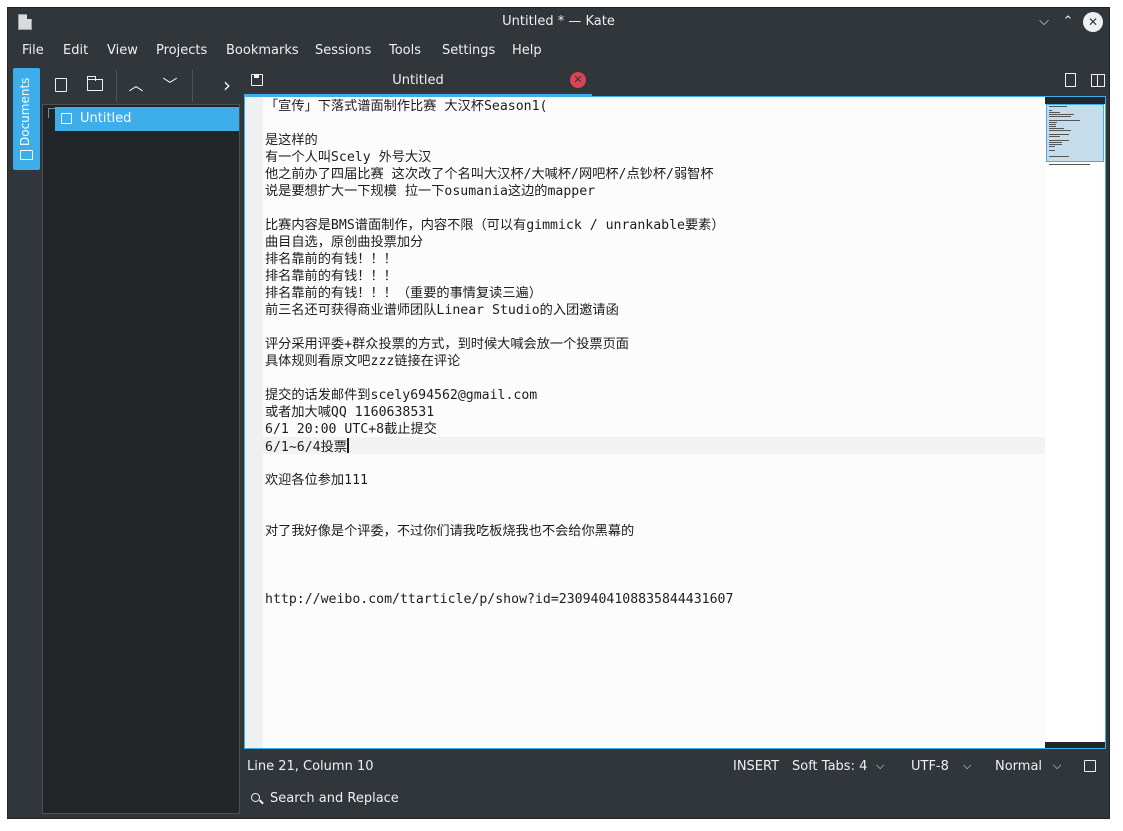  Describe the element at coordinates (1068, 22) in the screenshot. I see `maximize-icon: ⌃` at that location.